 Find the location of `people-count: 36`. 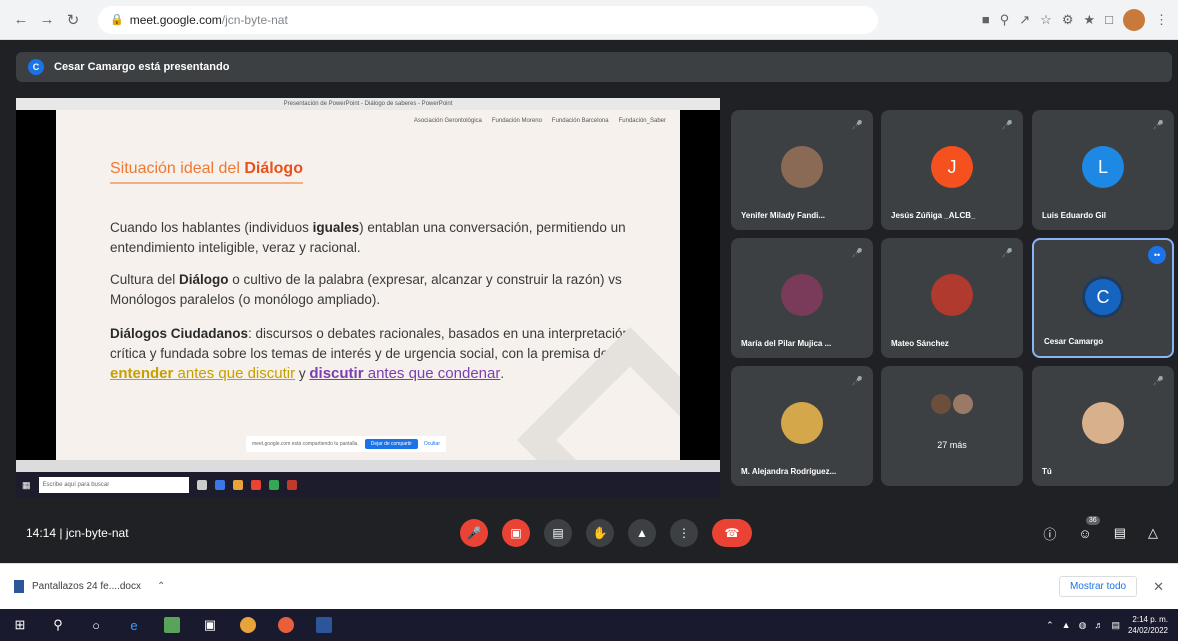

people-count: 36 is located at coordinates (1092, 520).